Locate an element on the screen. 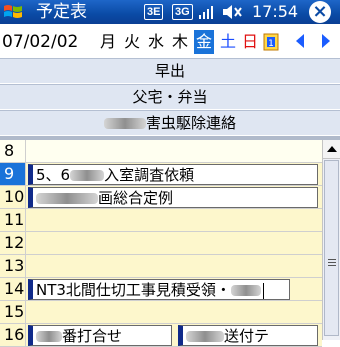 The height and width of the screenshot is (347, 340). battery-icon: 3E is located at coordinates (154, 12).